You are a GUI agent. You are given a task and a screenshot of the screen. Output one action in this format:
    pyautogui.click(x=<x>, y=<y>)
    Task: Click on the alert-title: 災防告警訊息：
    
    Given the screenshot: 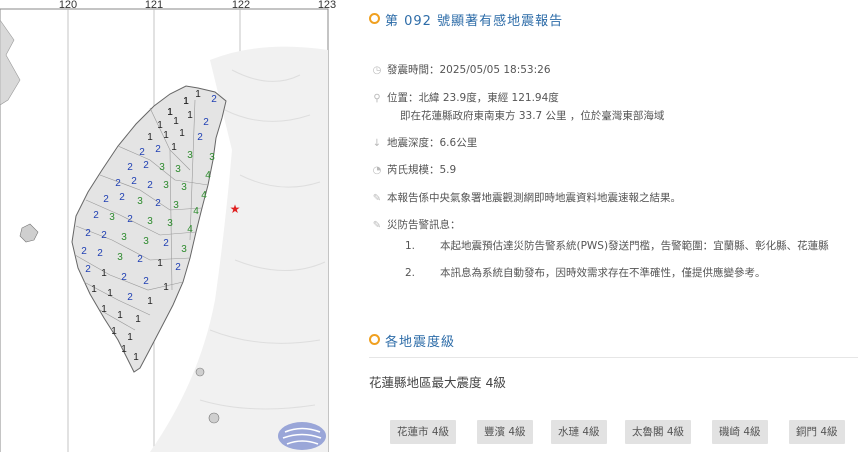 What is the action you would take?
    pyautogui.click(x=424, y=225)
    